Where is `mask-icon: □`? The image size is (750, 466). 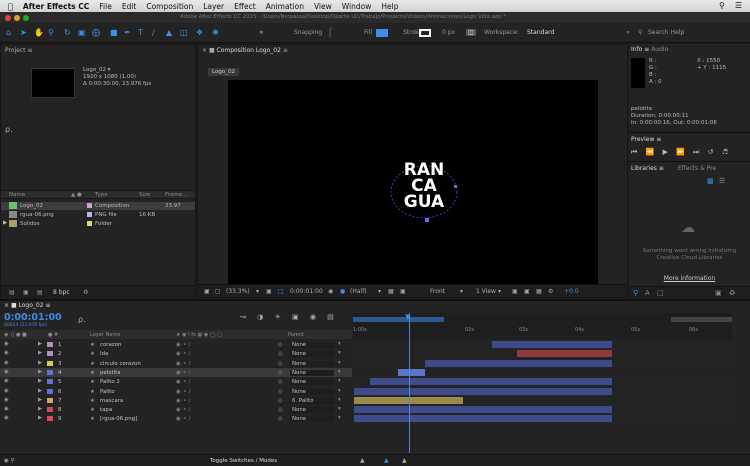
mask-icon: □ is located at coordinates (281, 291).